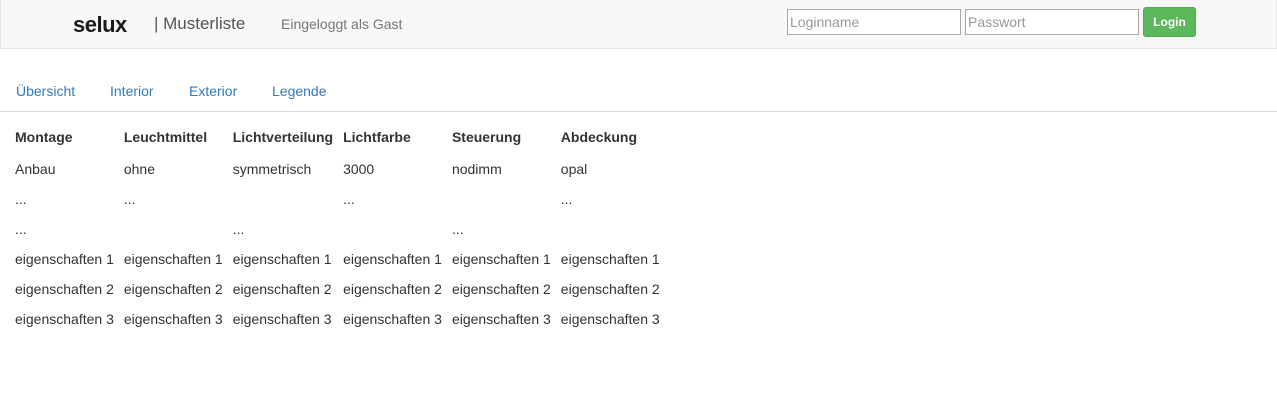 The image size is (1277, 406). What do you see at coordinates (486, 137) in the screenshot?
I see `column-header-steuerung: Steuerung` at bounding box center [486, 137].